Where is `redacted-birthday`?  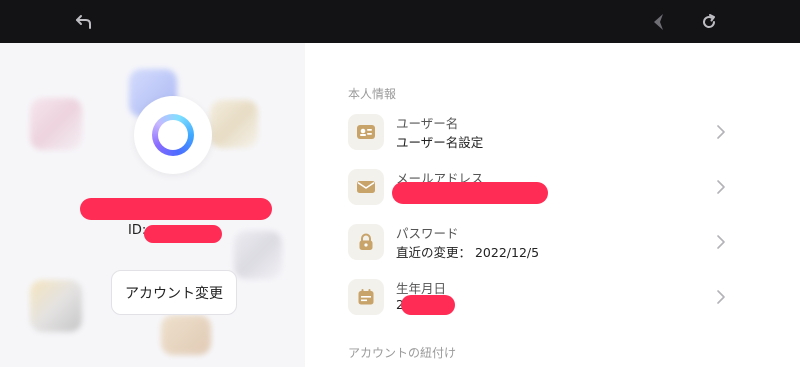 redacted-birthday is located at coordinates (428, 305).